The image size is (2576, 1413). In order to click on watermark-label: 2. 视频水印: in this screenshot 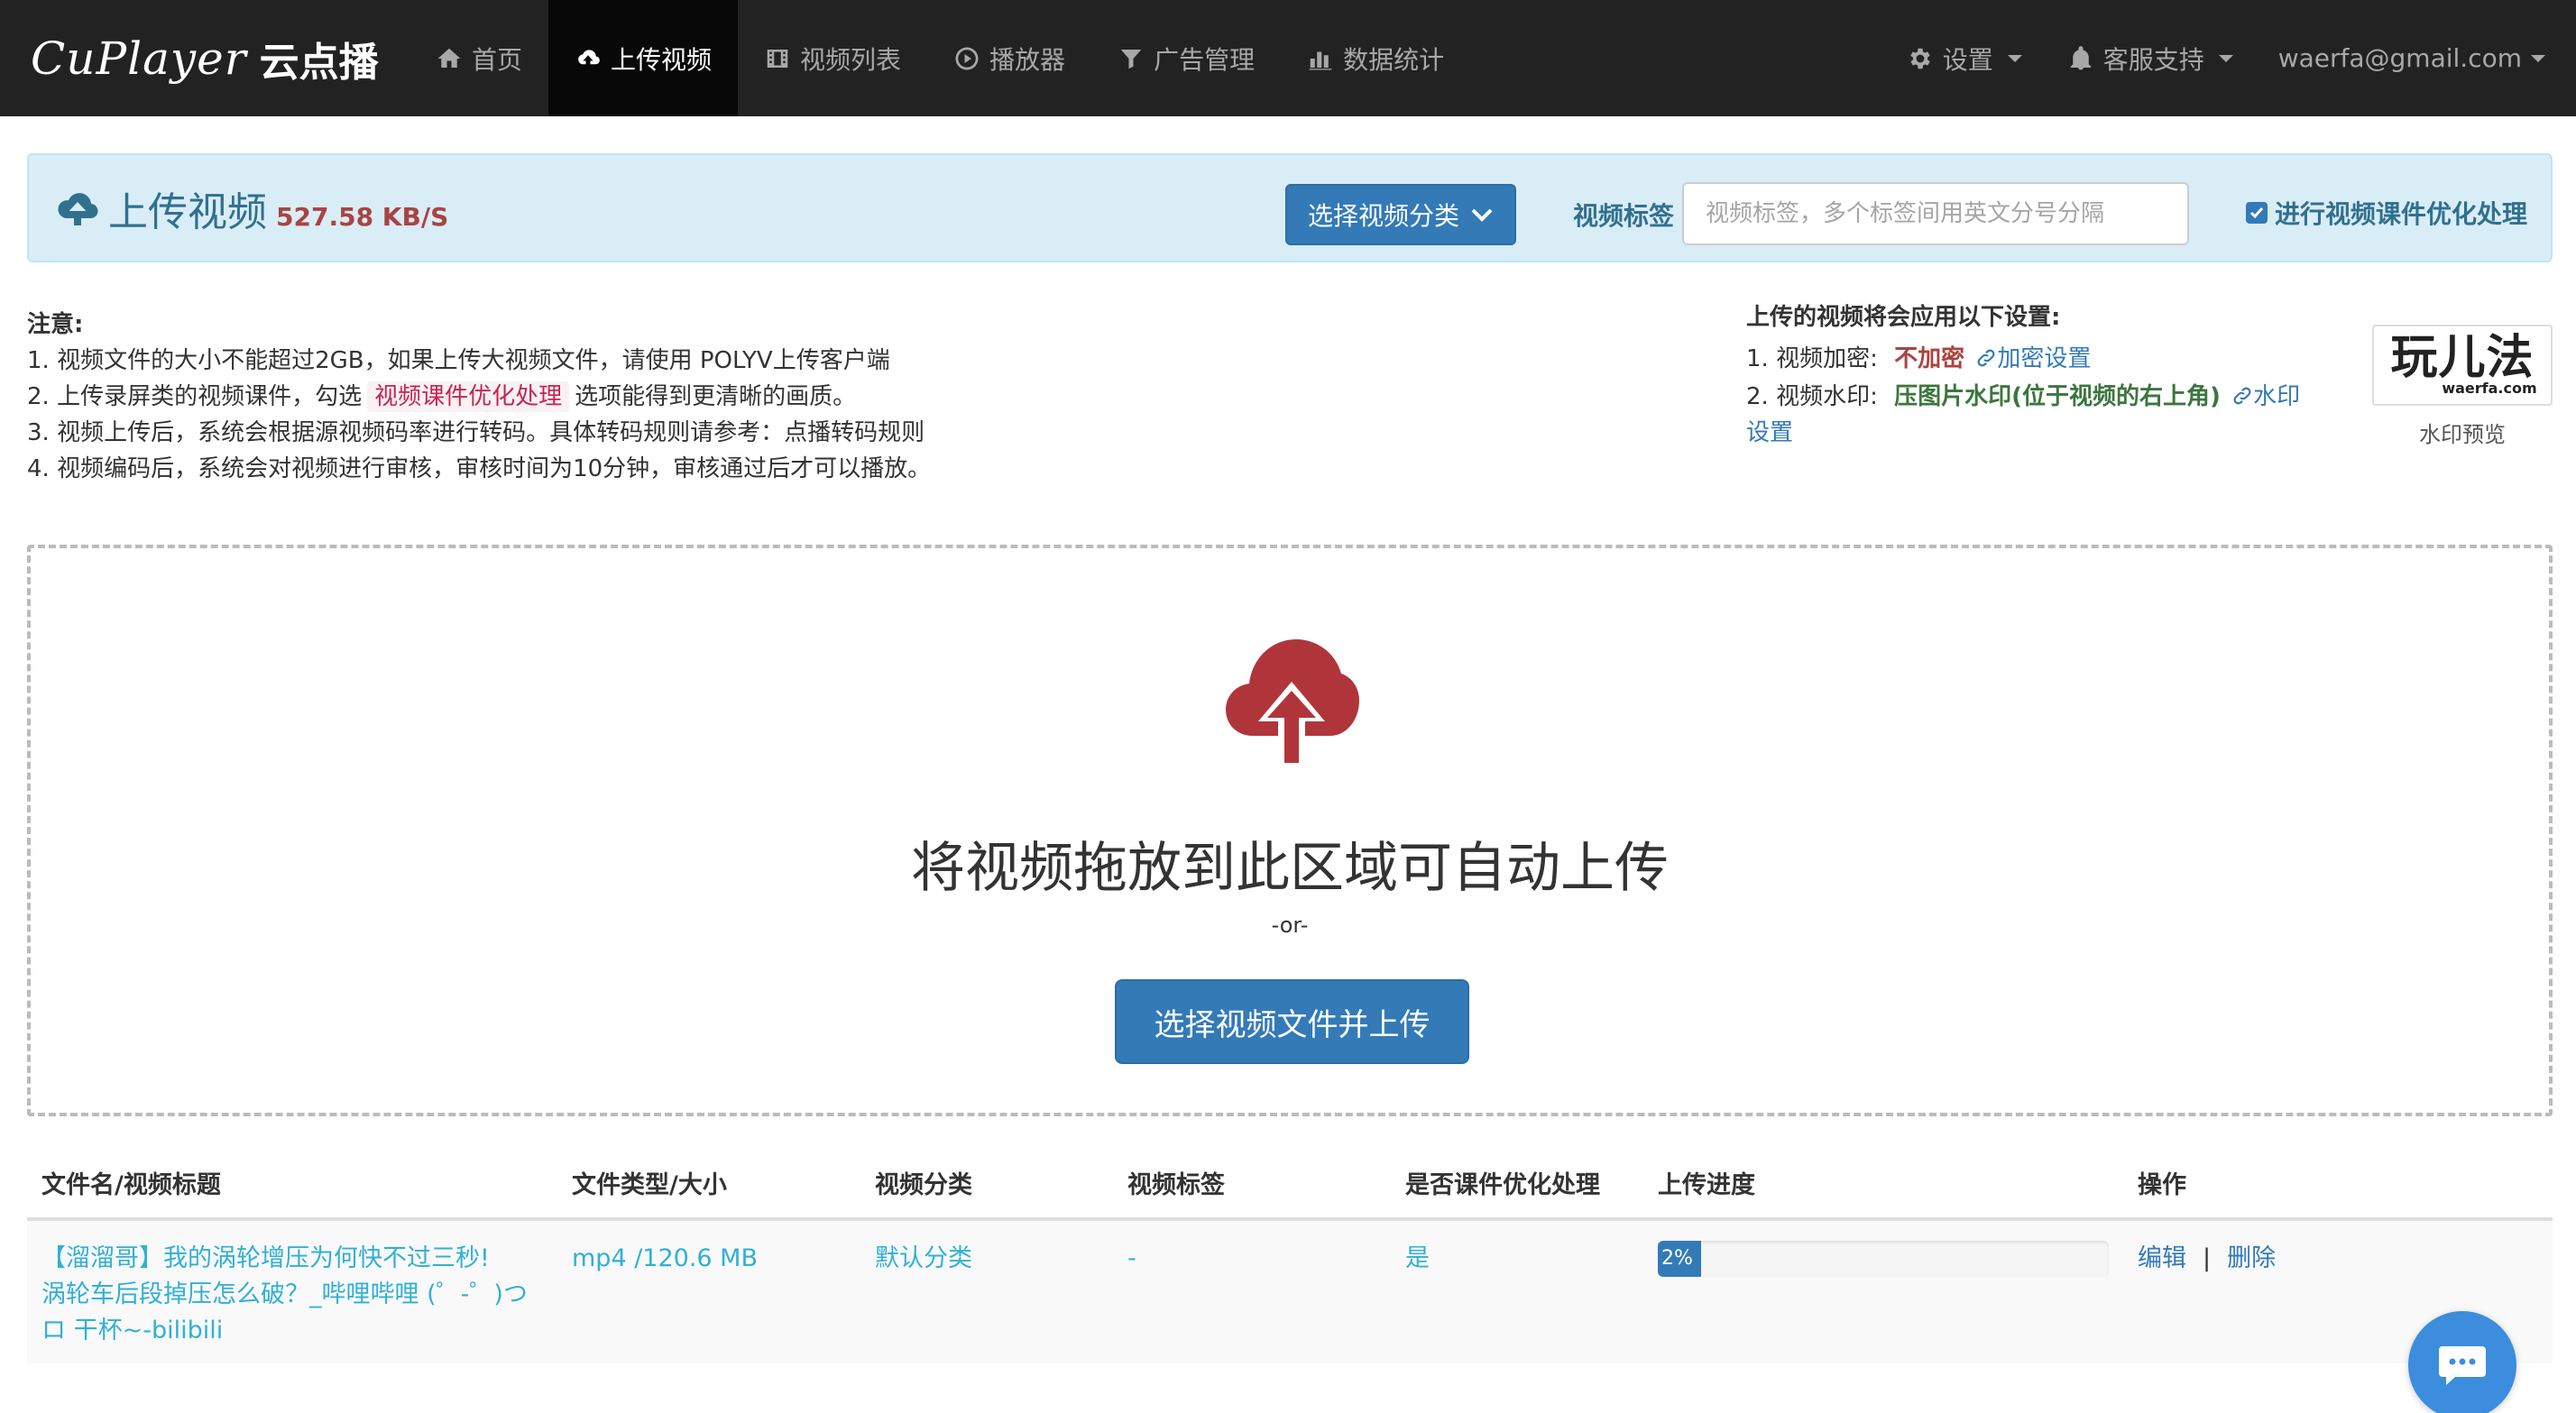, I will do `click(1812, 396)`.